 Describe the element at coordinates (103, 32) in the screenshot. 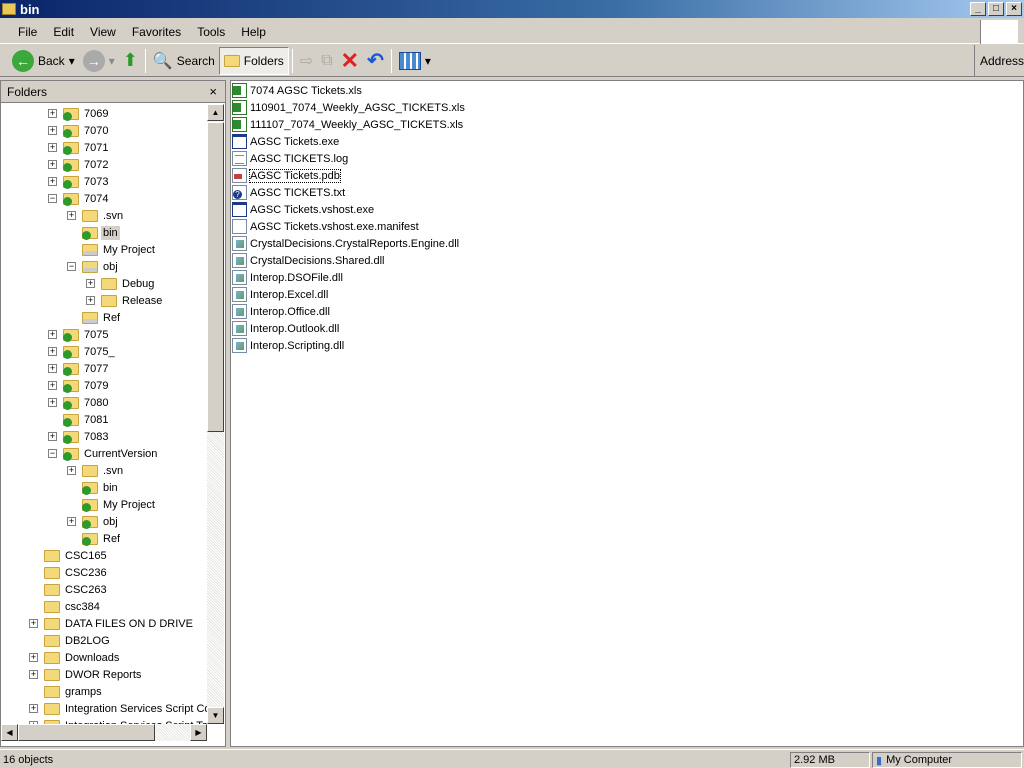

I see `menu-view: View` at that location.